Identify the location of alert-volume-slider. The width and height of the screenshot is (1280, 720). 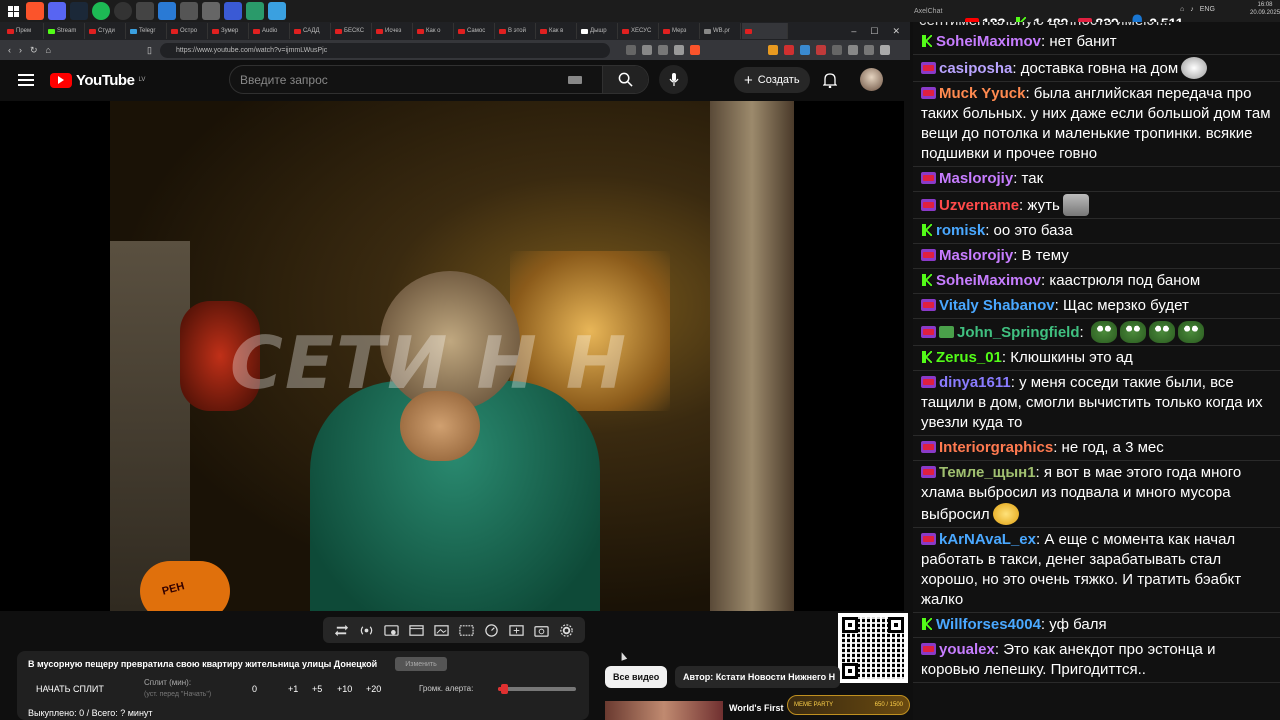
(537, 689).